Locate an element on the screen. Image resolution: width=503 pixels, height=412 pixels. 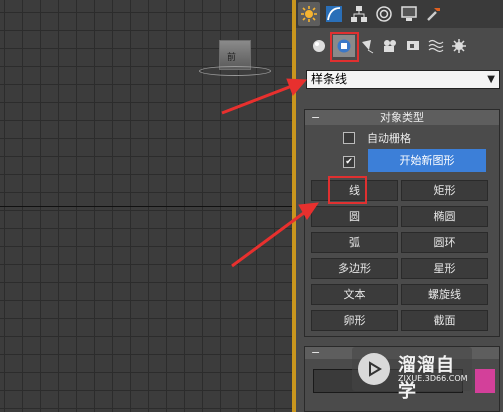
object-type-title: 对象类型 is located at coordinates (402, 117).